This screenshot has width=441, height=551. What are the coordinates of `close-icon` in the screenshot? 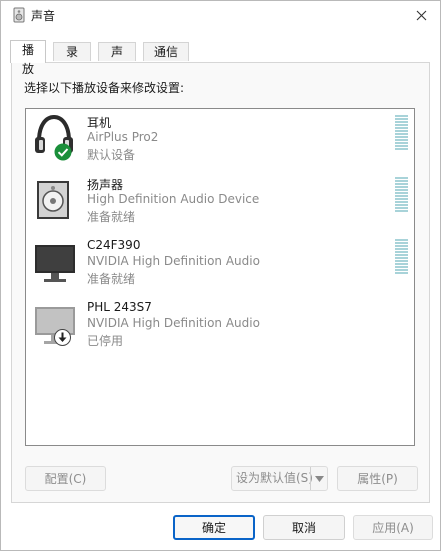 It's located at (421, 15).